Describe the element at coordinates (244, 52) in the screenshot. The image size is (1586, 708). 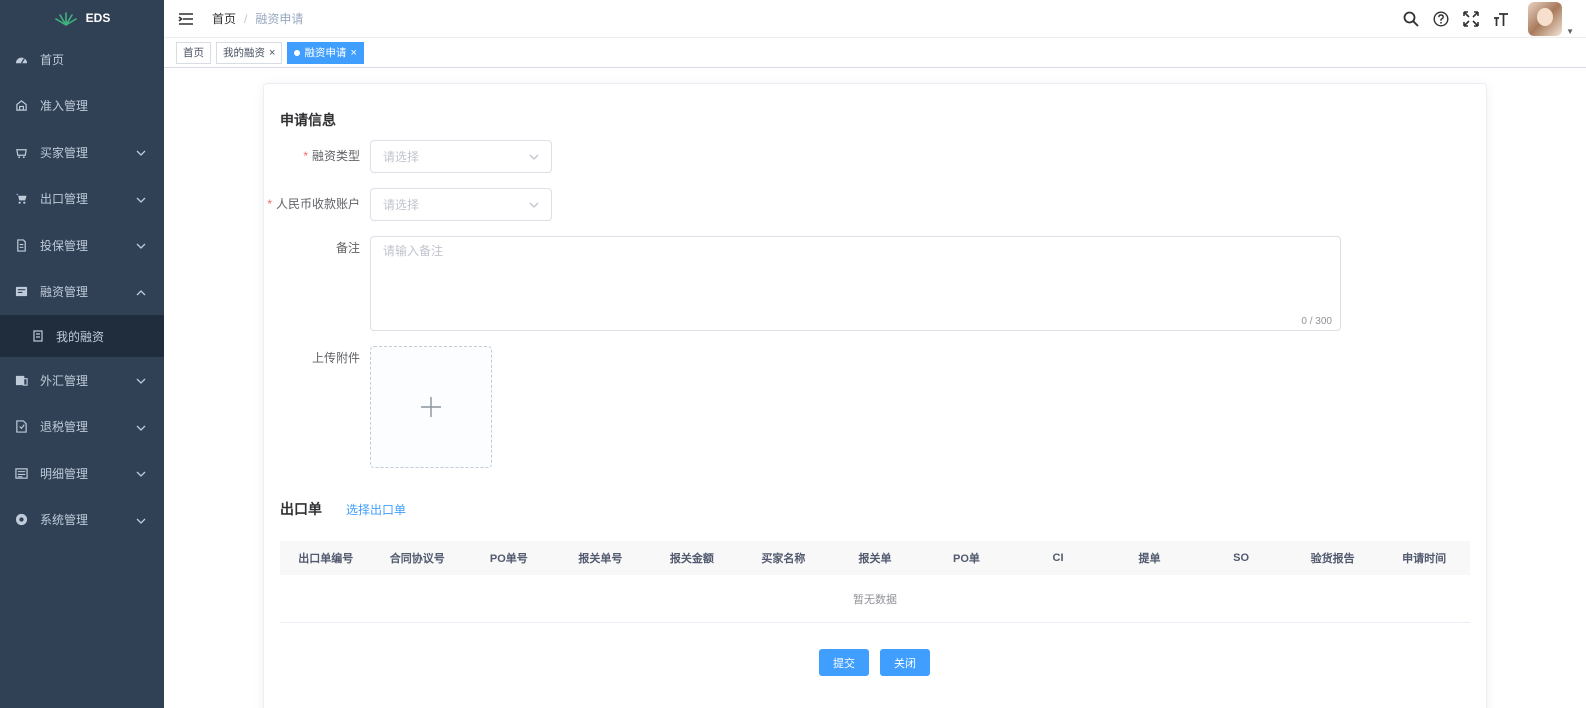
I see `tag-label: 我的融资` at that location.